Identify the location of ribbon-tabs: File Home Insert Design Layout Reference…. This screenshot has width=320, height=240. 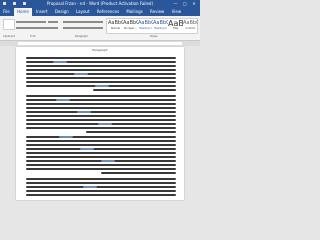
(100, 12).